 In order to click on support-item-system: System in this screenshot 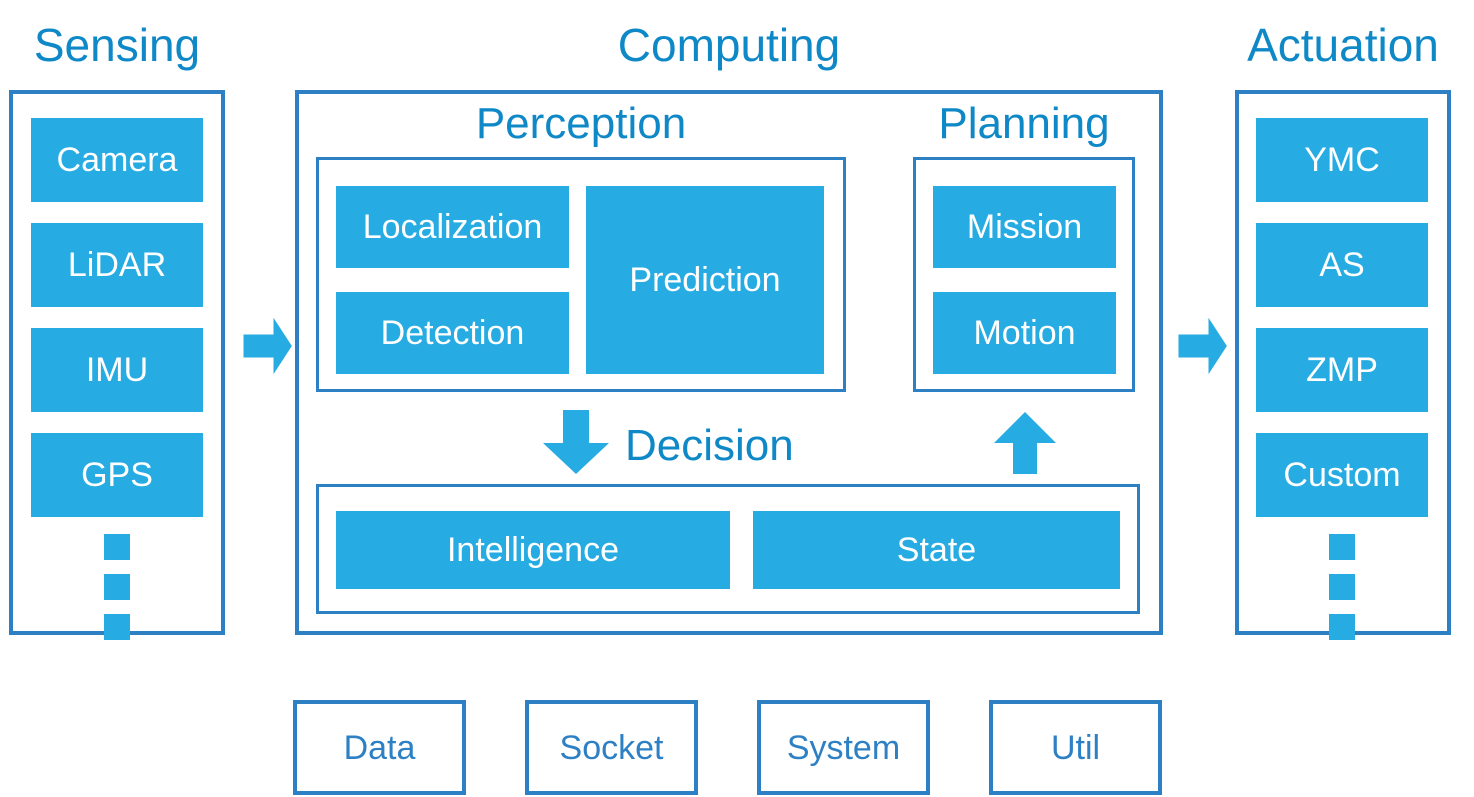, I will do `click(843, 747)`.